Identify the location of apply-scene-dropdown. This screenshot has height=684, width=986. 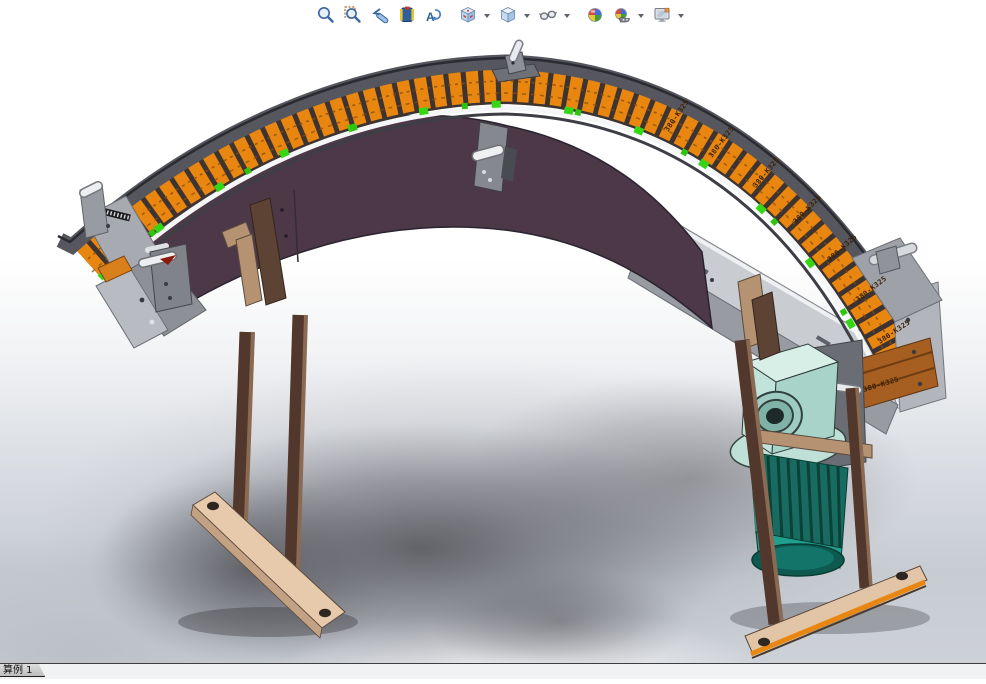
(641, 16).